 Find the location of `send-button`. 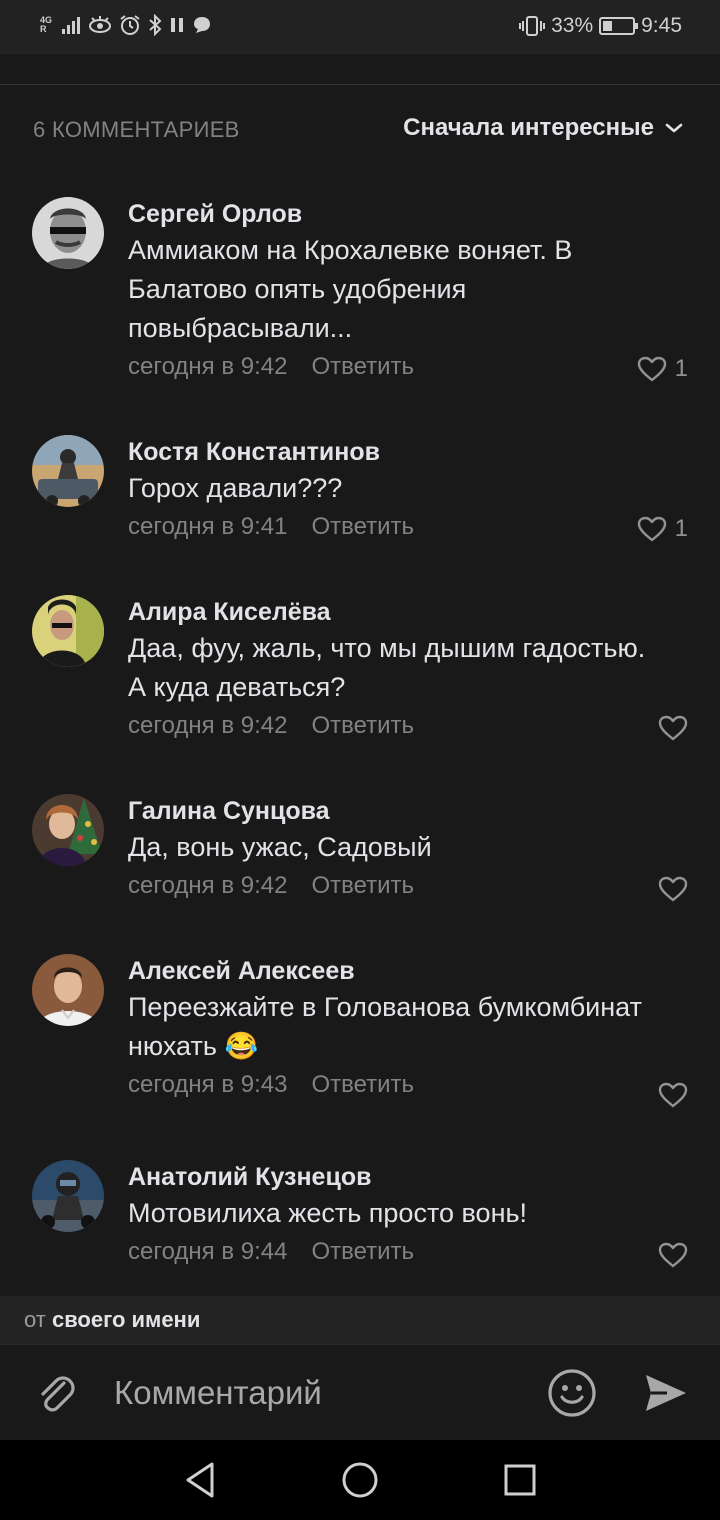

send-button is located at coordinates (666, 1395).